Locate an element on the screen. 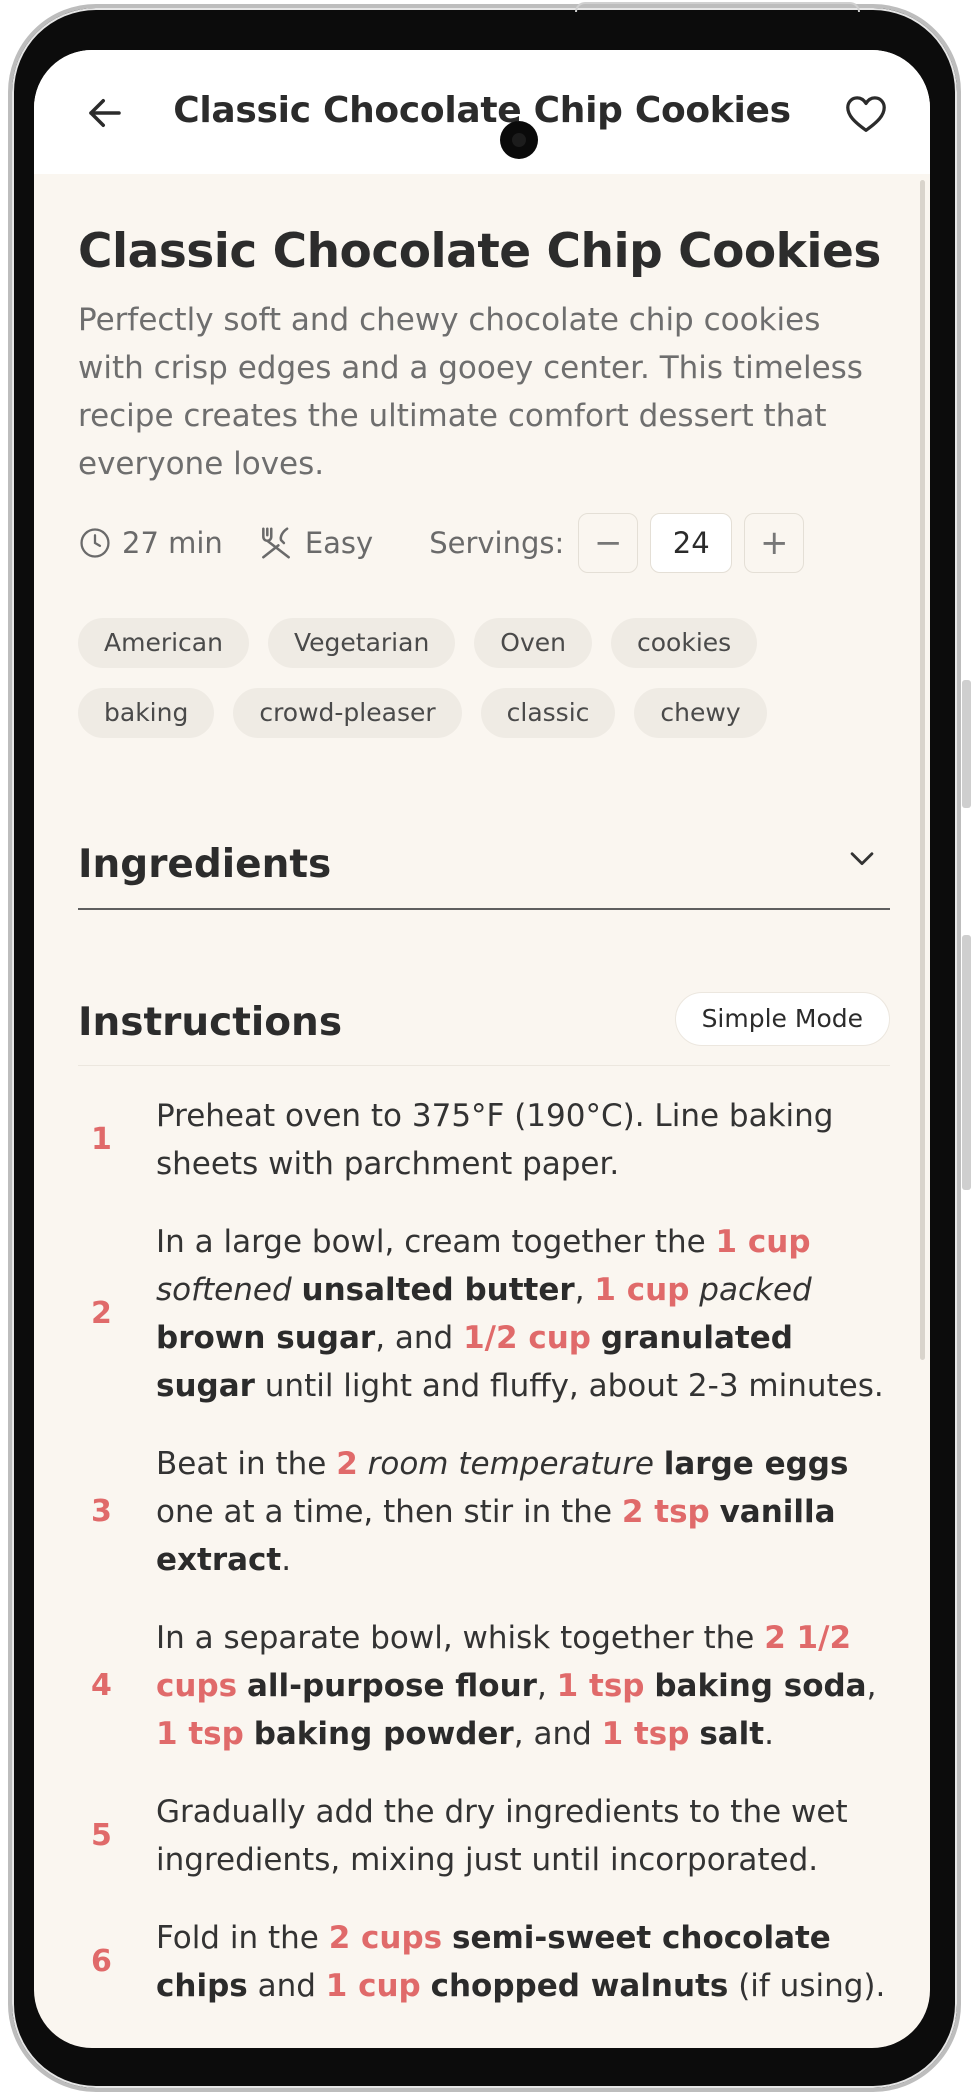  tag-chip: Vegetarian is located at coordinates (361, 642).